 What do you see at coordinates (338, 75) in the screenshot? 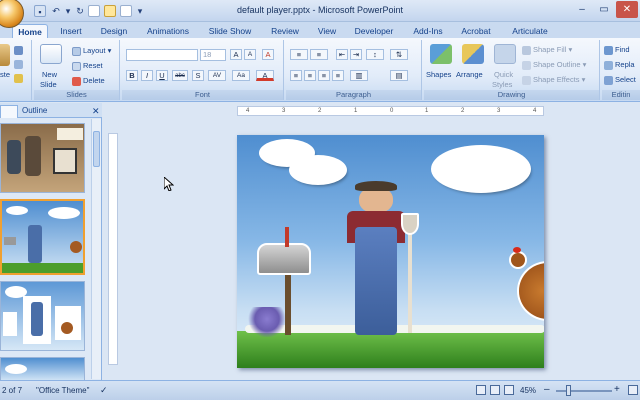
I see `justify-icon: ≡` at bounding box center [338, 75].